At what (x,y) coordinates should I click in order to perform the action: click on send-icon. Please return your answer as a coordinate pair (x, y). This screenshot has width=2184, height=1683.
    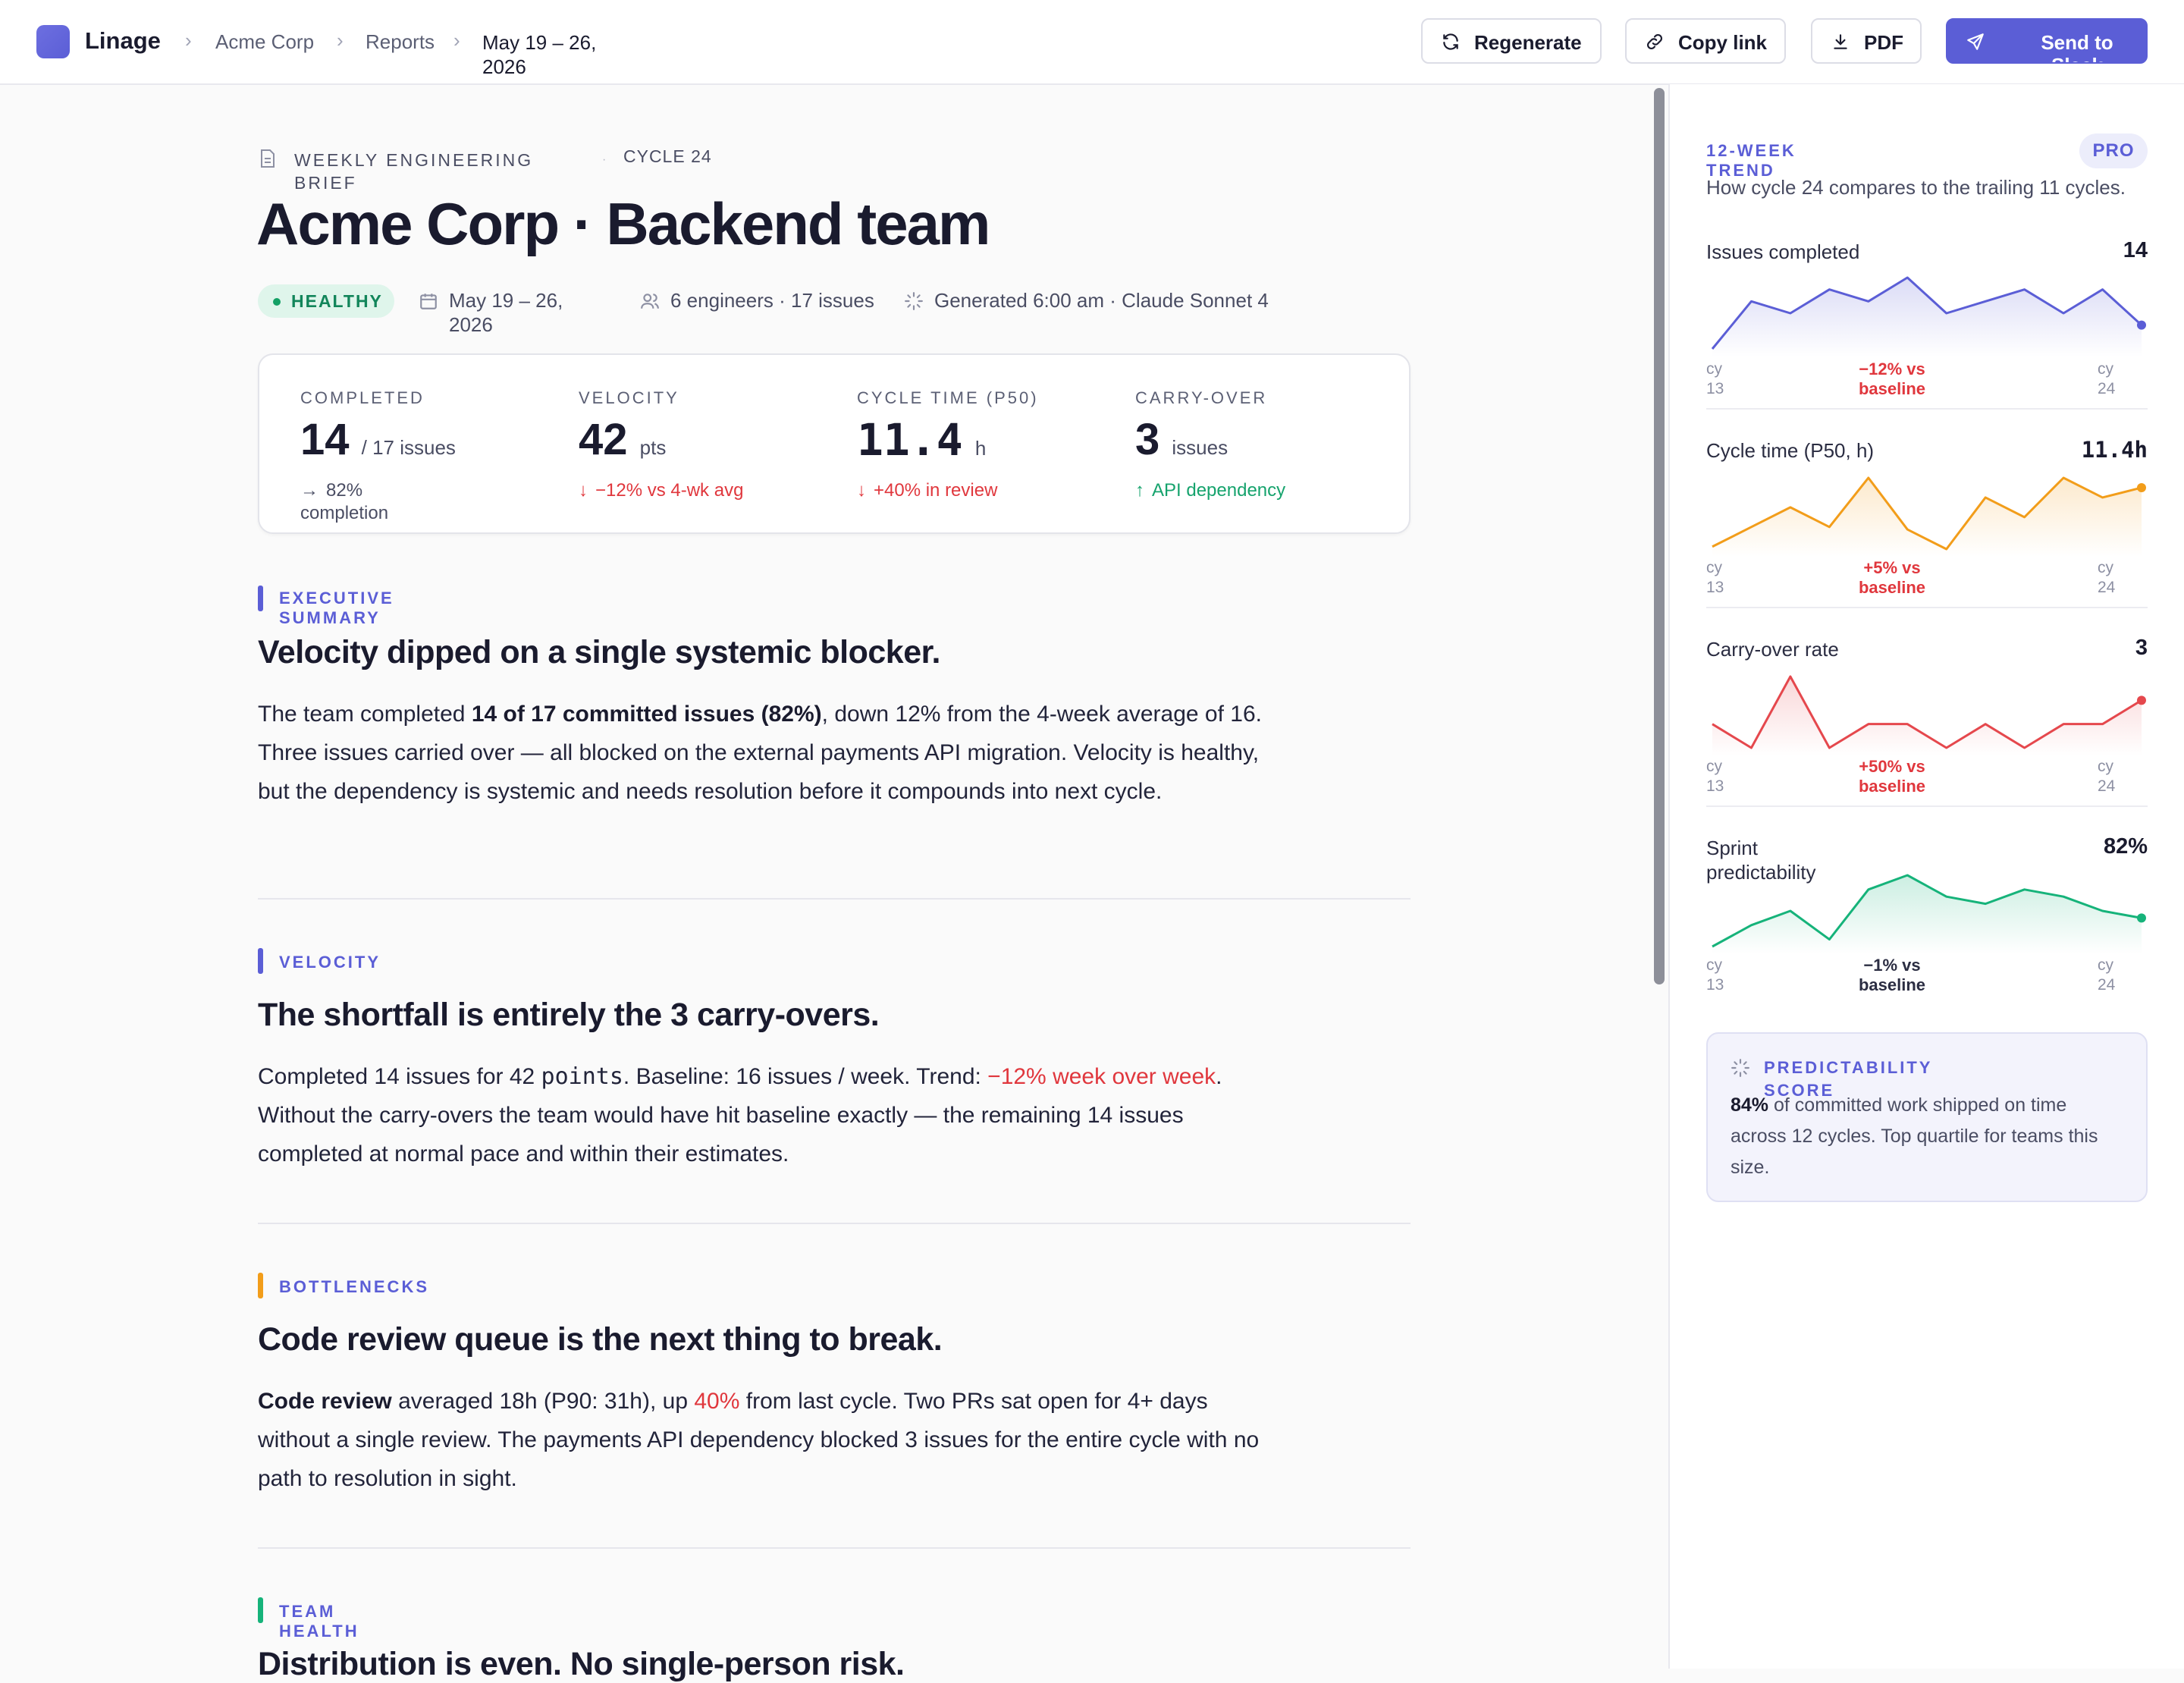
    Looking at the image, I should click on (1975, 41).